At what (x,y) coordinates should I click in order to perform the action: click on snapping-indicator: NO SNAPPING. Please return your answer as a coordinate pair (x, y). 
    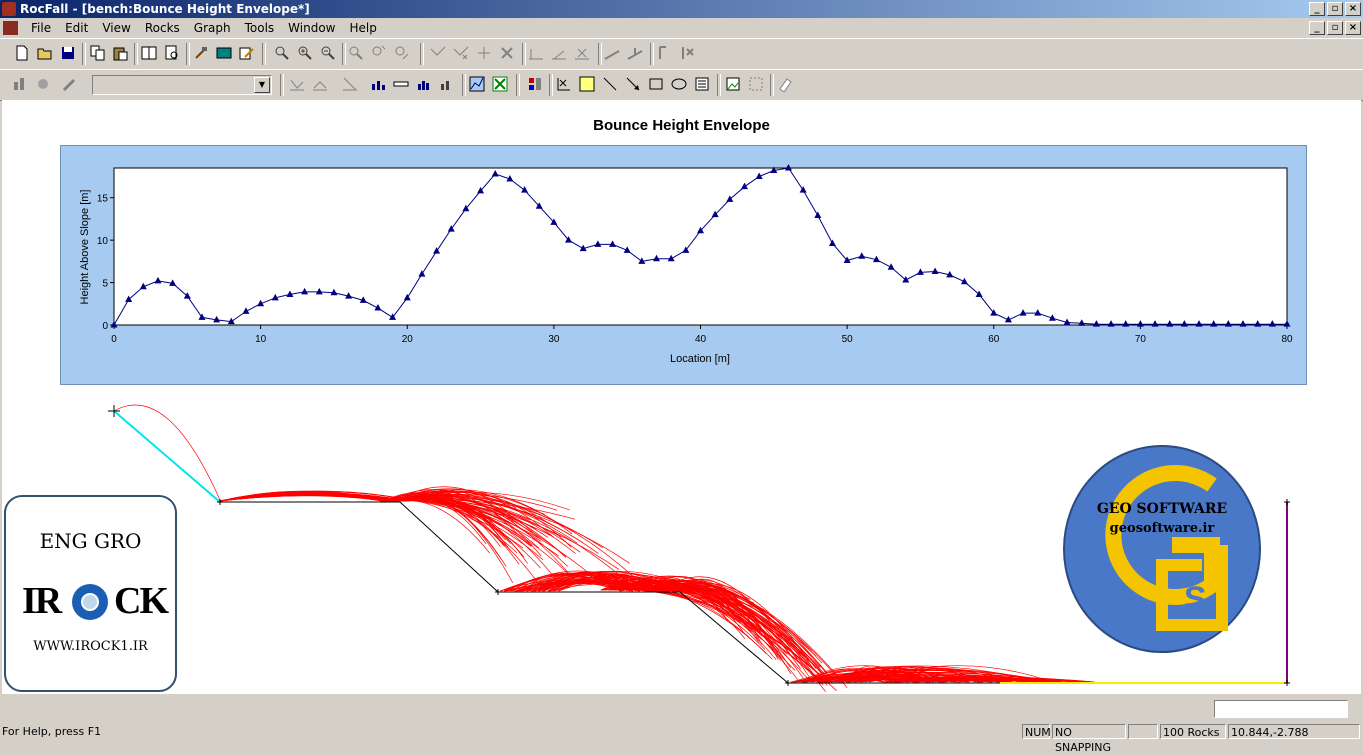
    Looking at the image, I should click on (1089, 739).